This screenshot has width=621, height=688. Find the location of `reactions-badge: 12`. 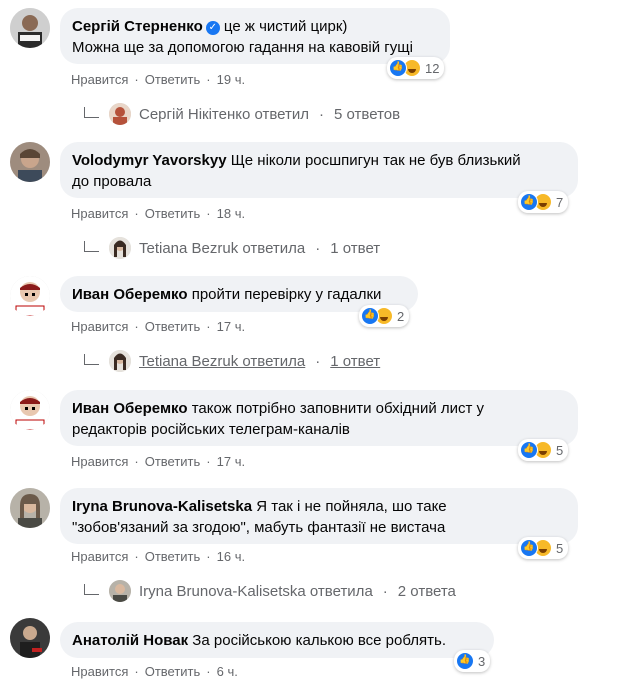

reactions-badge: 12 is located at coordinates (416, 68).